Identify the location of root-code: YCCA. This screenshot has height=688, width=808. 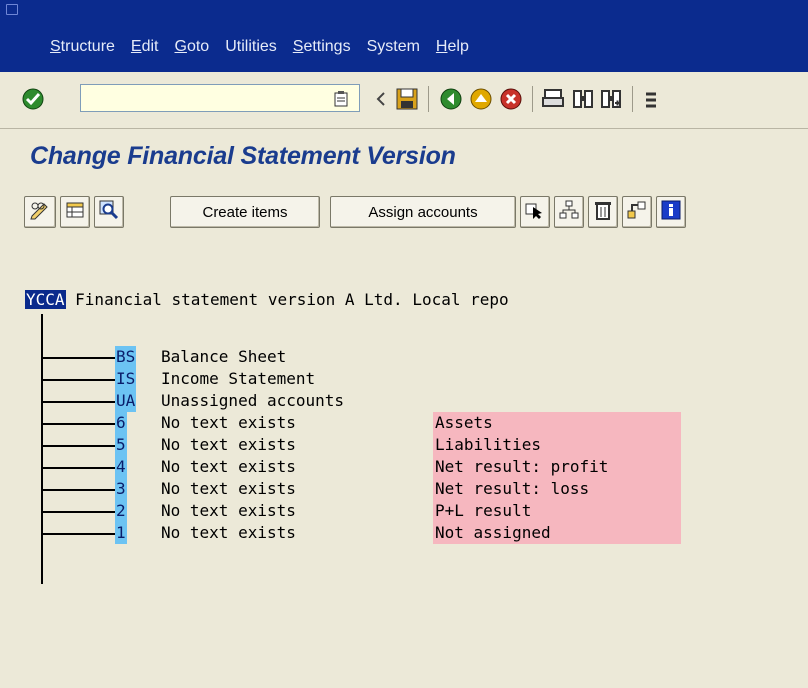
(45, 299).